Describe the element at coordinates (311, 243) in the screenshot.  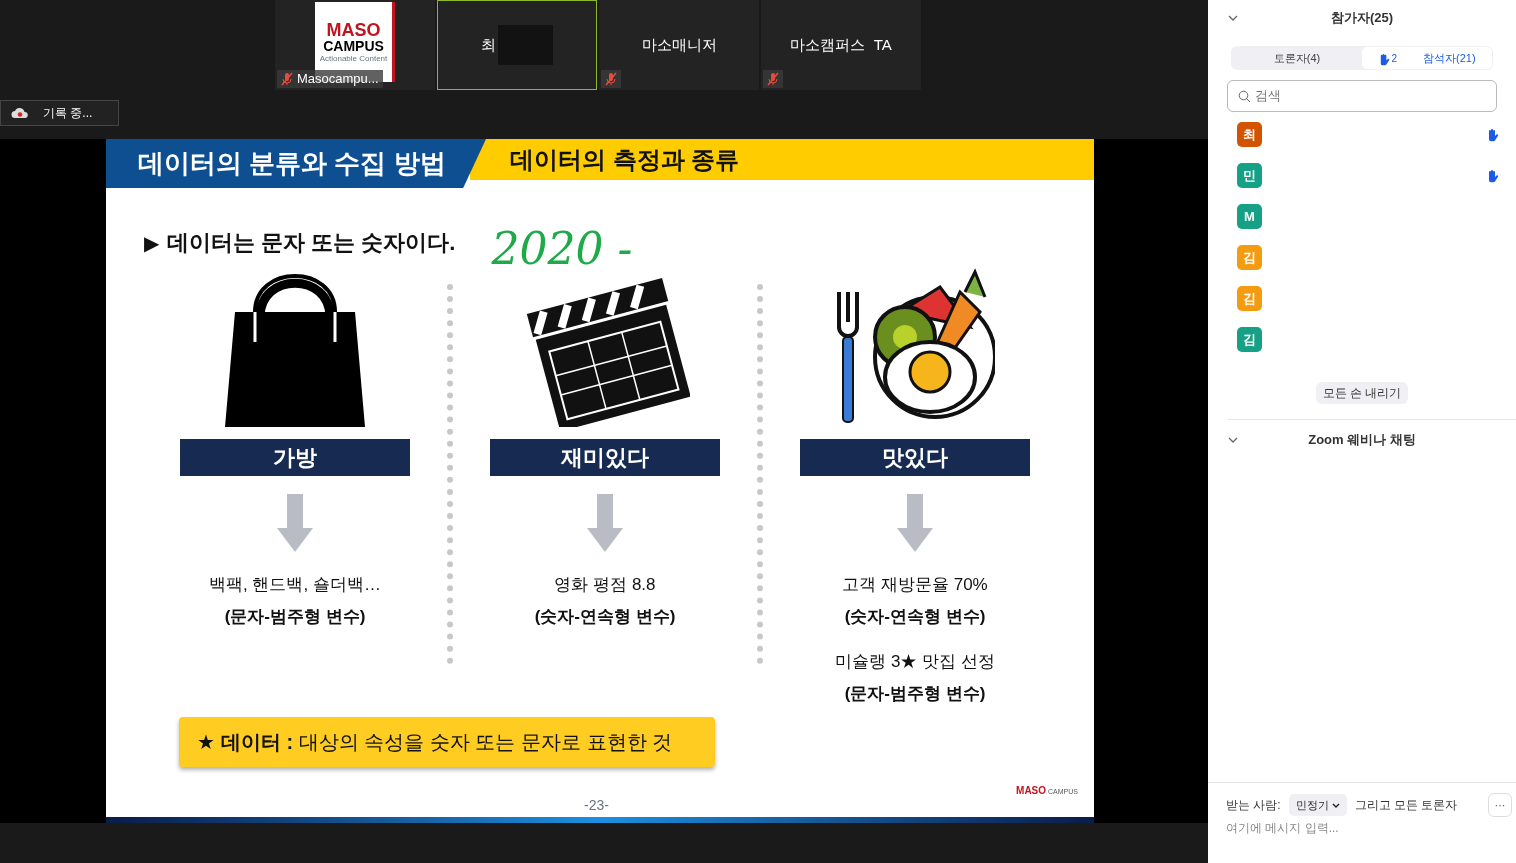
I see `statement: 데이터는 문자 또는 숫자이다.` at that location.